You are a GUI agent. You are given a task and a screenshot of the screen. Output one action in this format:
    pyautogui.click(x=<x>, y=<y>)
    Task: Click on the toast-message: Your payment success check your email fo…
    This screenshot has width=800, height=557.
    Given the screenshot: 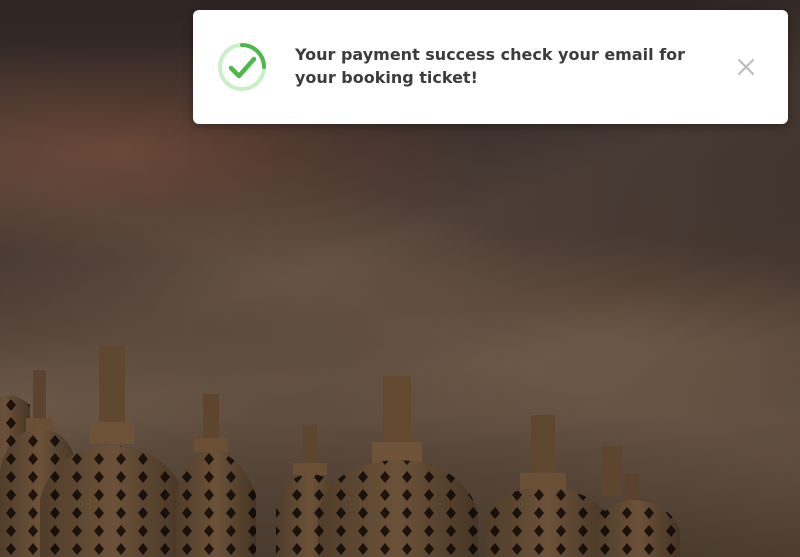 What is the action you would take?
    pyautogui.click(x=490, y=66)
    